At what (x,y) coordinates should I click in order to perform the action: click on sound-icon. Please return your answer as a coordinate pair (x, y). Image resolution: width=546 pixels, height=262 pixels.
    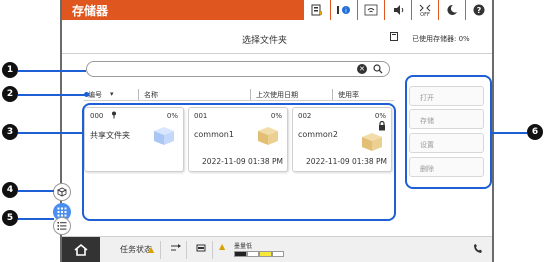
    Looking at the image, I should click on (397, 10).